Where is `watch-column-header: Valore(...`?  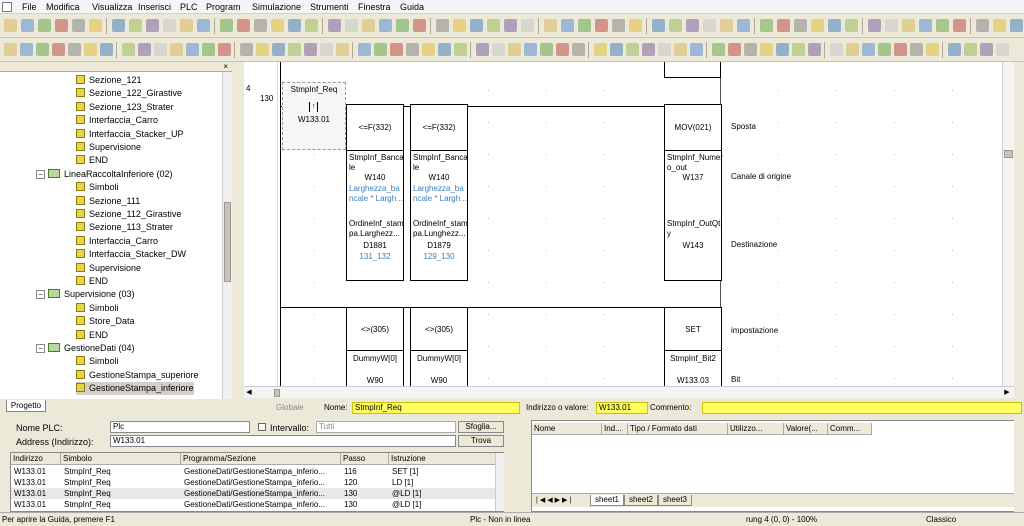
watch-column-header: Valore(... is located at coordinates (806, 429).